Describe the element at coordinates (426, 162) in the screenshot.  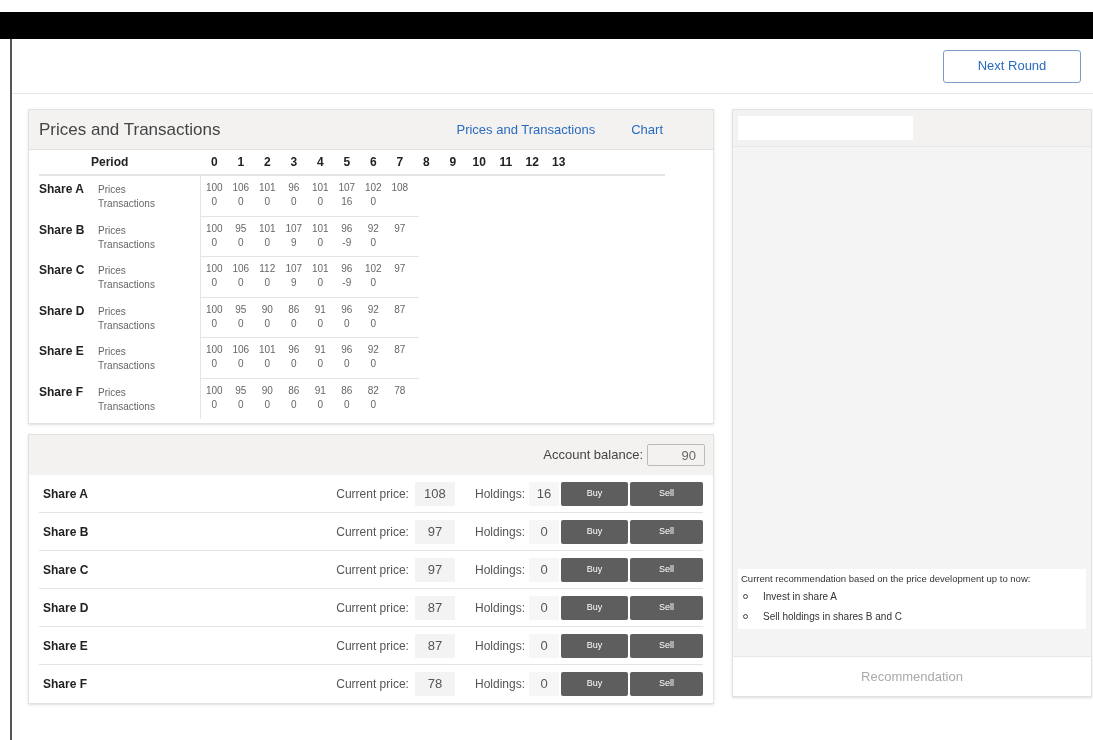
I see `column-header: 8` at that location.